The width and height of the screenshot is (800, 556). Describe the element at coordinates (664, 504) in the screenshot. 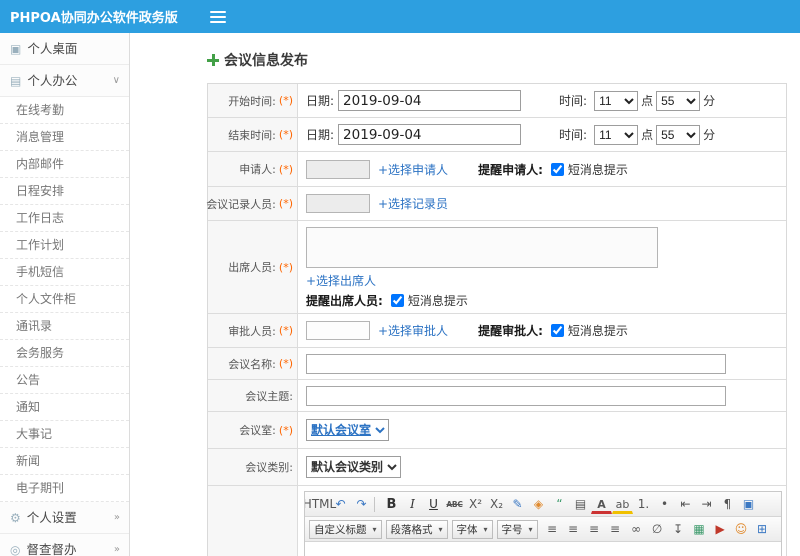

I see `unordered-list-icon: •` at that location.